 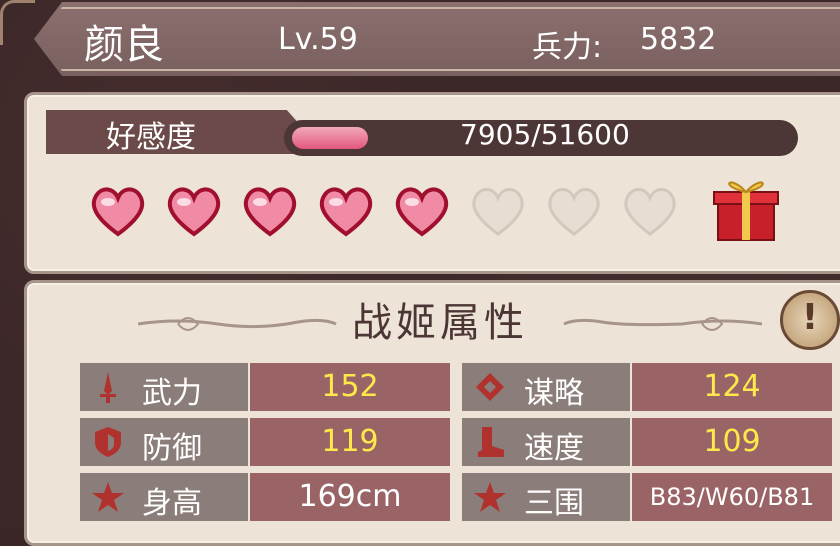 What do you see at coordinates (17, 22) in the screenshot?
I see `corner-ornament` at bounding box center [17, 22].